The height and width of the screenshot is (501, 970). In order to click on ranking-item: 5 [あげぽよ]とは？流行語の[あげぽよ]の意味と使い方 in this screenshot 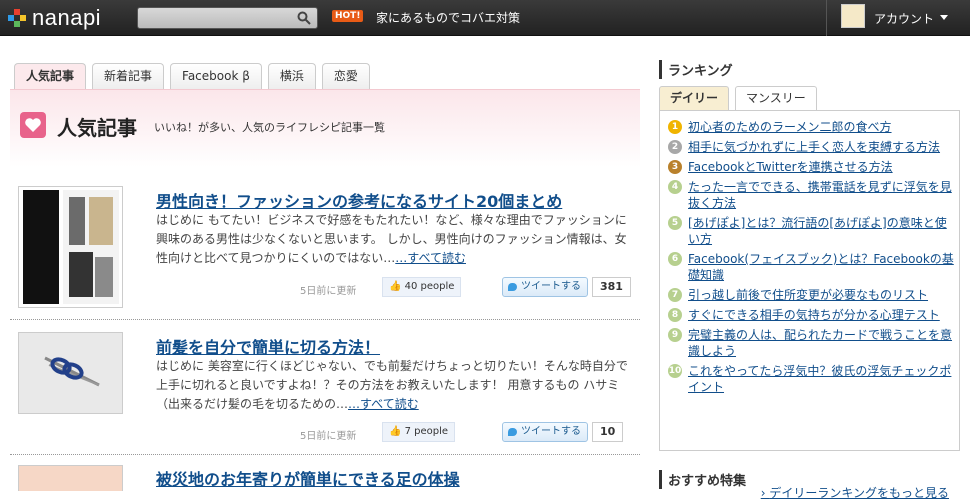, I will do `click(811, 231)`.